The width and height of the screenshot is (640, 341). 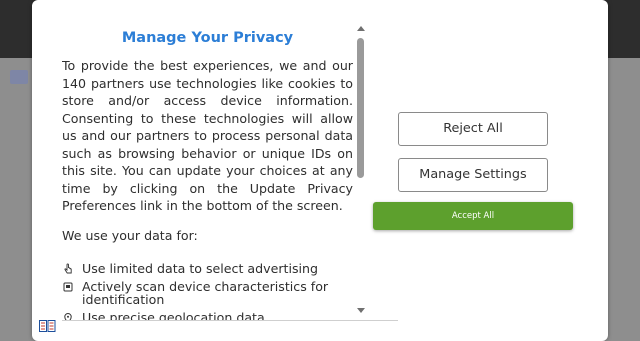 What do you see at coordinates (200, 268) in the screenshot?
I see `purpose-label: Use limited data to select advertising` at bounding box center [200, 268].